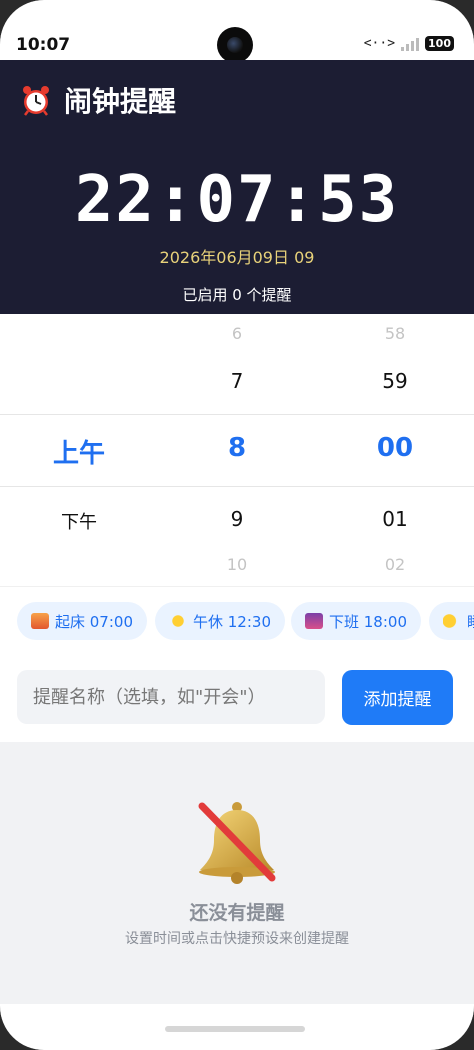  Describe the element at coordinates (36, 101) in the screenshot. I see `alarm-clock-icon` at that location.